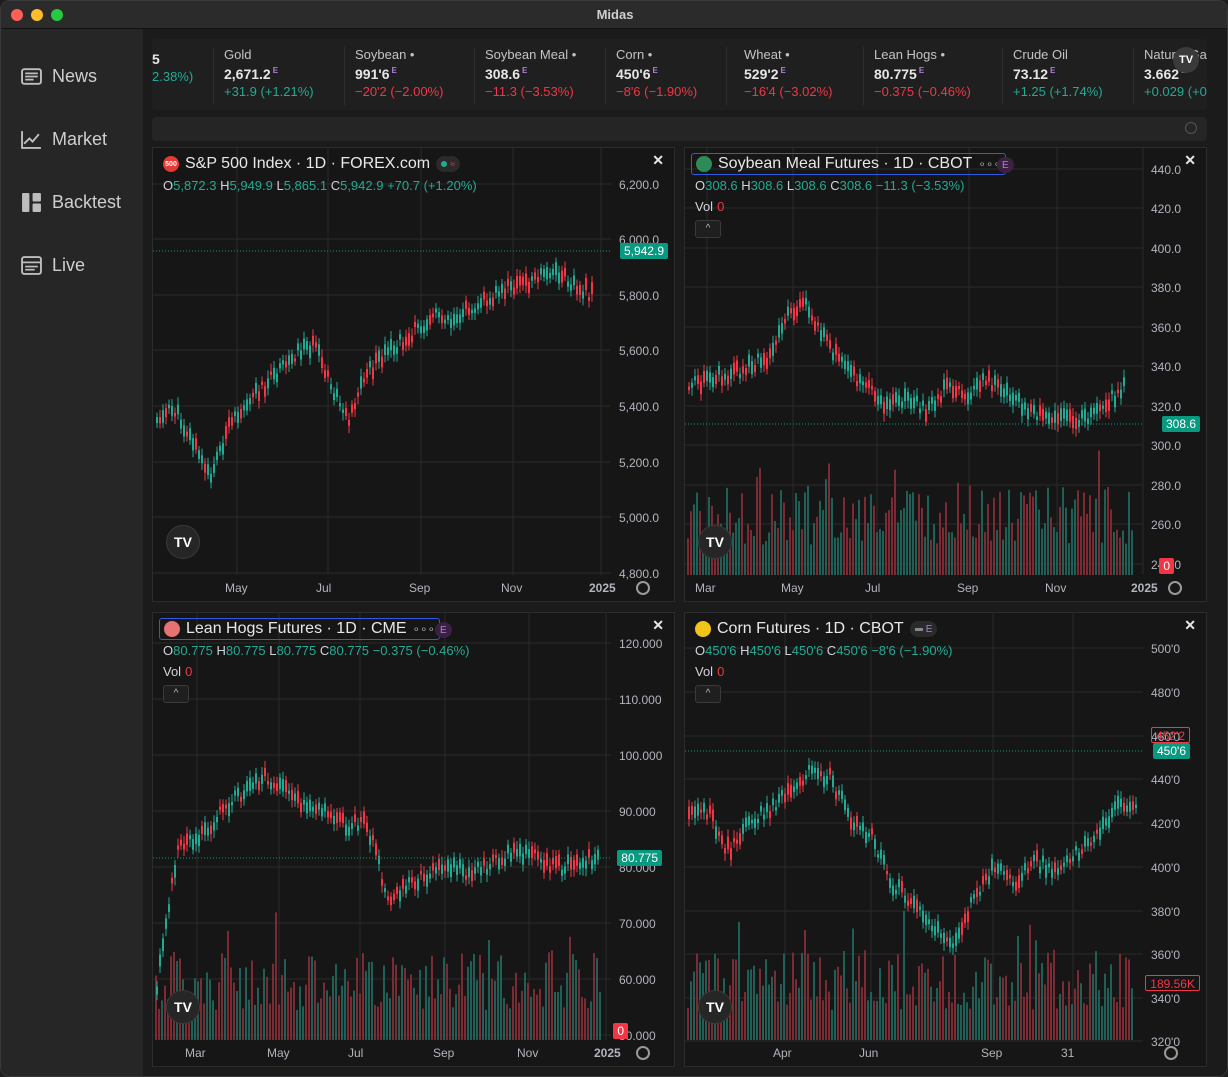  What do you see at coordinates (816, 629) in the screenshot?
I see `symbol-header: Corn Futures · 1D · CBOT E` at bounding box center [816, 629].